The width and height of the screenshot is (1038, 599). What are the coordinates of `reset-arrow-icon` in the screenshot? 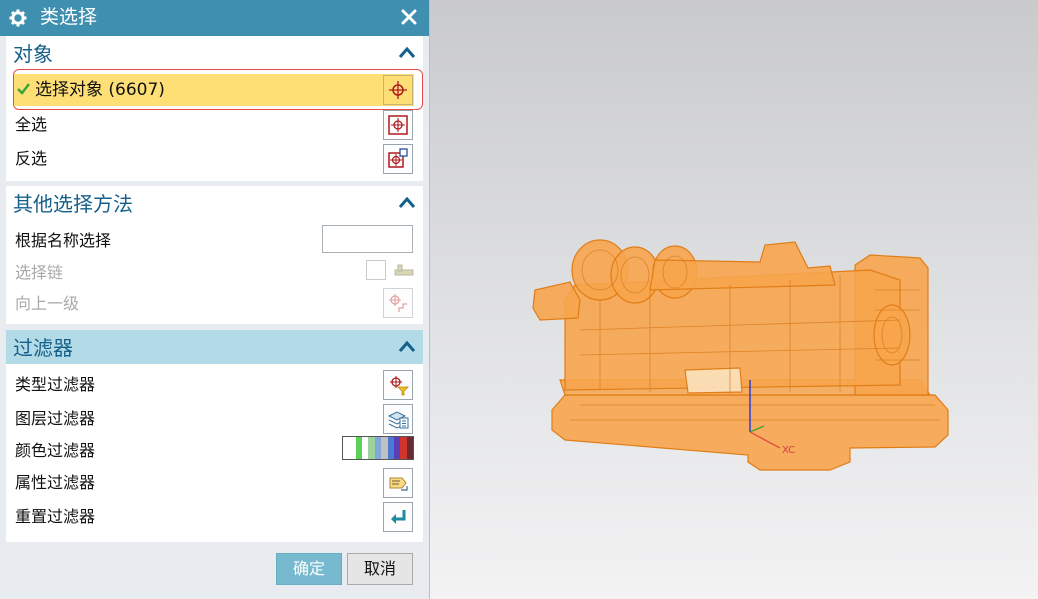 It's located at (398, 517).